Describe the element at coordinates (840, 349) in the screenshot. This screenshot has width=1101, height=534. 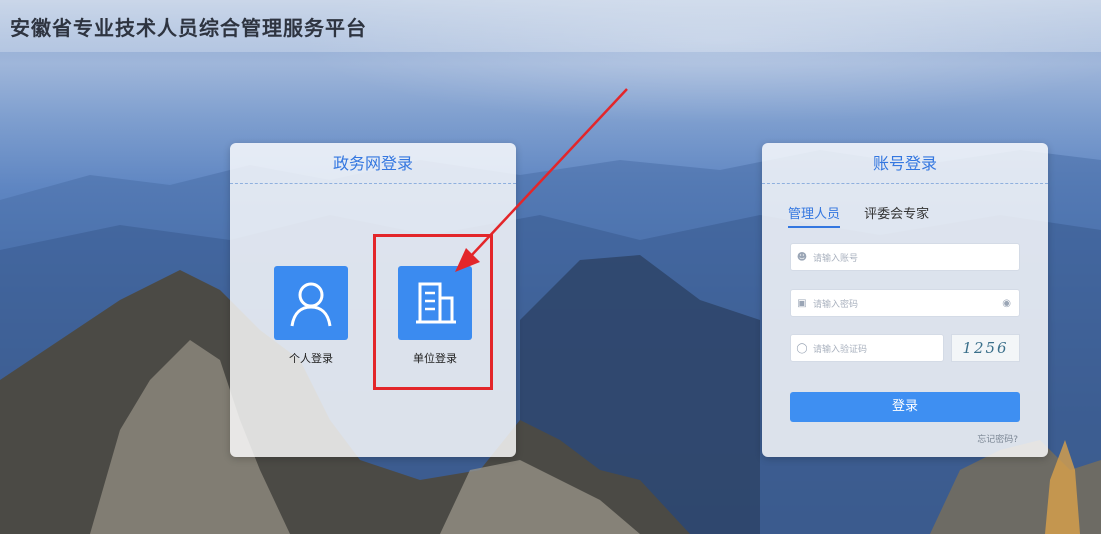
I see `captcha-placeholder: 请输入验证码` at that location.